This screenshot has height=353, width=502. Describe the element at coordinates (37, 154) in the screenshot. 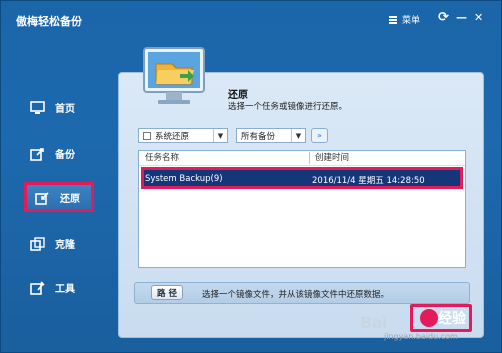

I see `backup-icon` at that location.